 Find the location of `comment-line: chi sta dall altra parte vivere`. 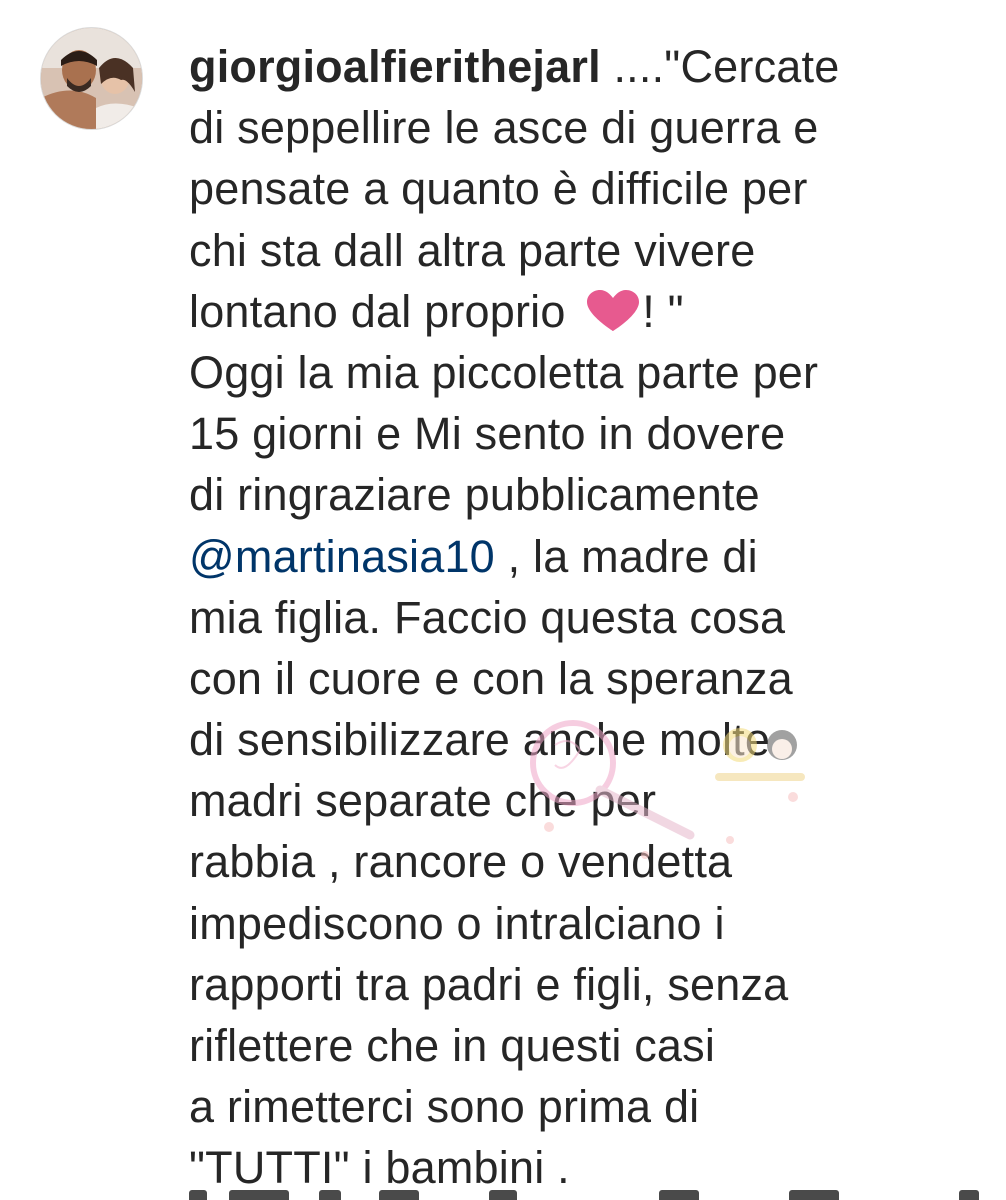

comment-line: chi sta dall altra parte vivere is located at coordinates (472, 250).